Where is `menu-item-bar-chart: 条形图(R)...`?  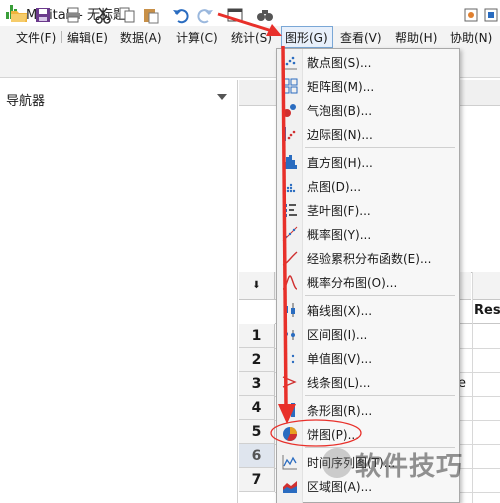 menu-item-bar-chart: 条形图(R)... is located at coordinates (368, 410).